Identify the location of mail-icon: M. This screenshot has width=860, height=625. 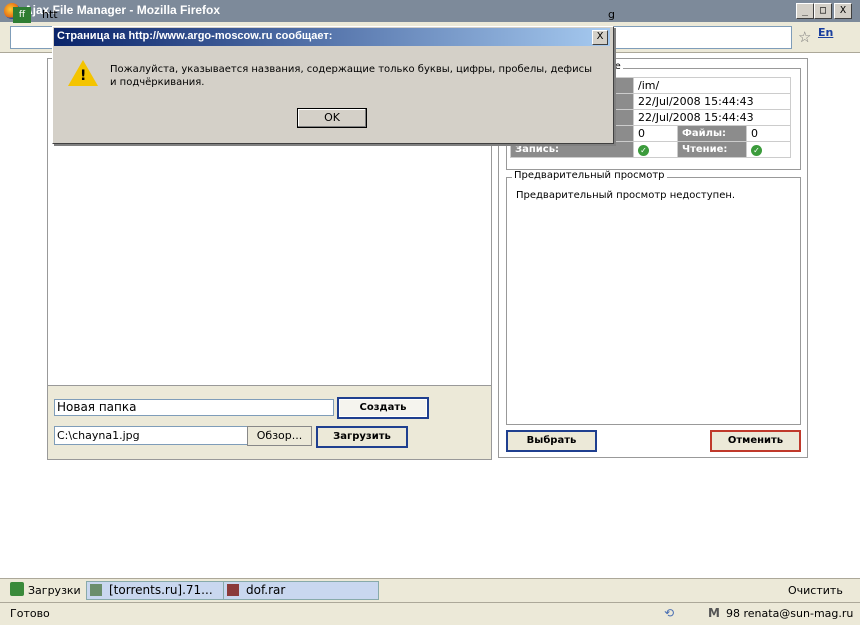
(714, 613).